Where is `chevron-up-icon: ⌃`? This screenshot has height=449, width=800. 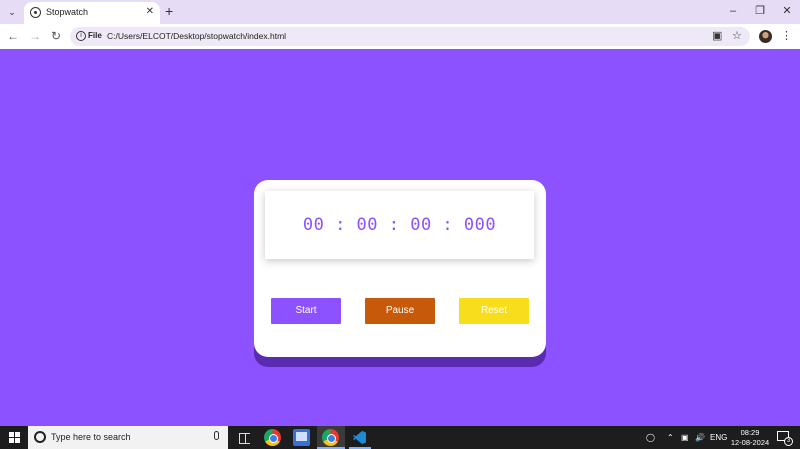
chevron-up-icon: ⌃ is located at coordinates (670, 437).